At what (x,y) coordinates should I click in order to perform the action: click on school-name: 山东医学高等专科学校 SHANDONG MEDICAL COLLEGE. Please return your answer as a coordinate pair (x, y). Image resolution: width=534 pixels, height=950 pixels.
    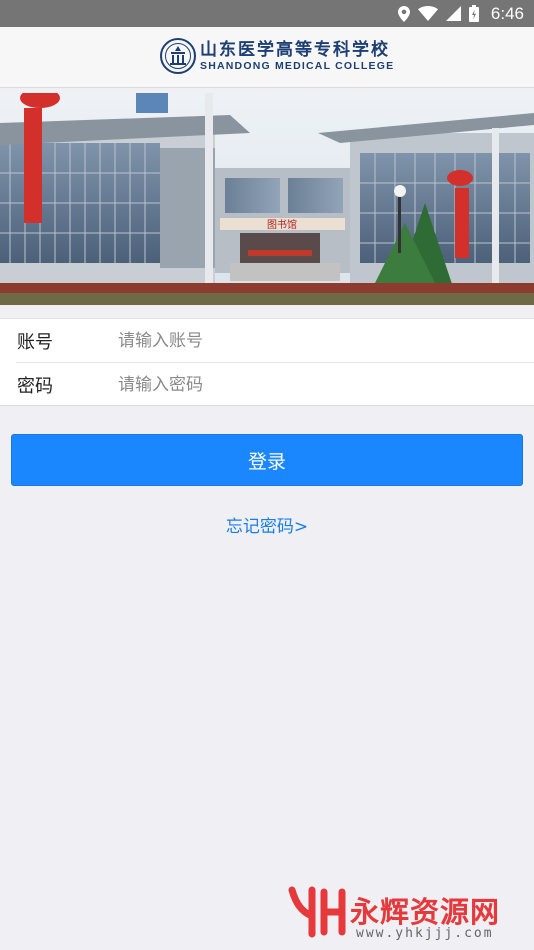
    Looking at the image, I should click on (297, 56).